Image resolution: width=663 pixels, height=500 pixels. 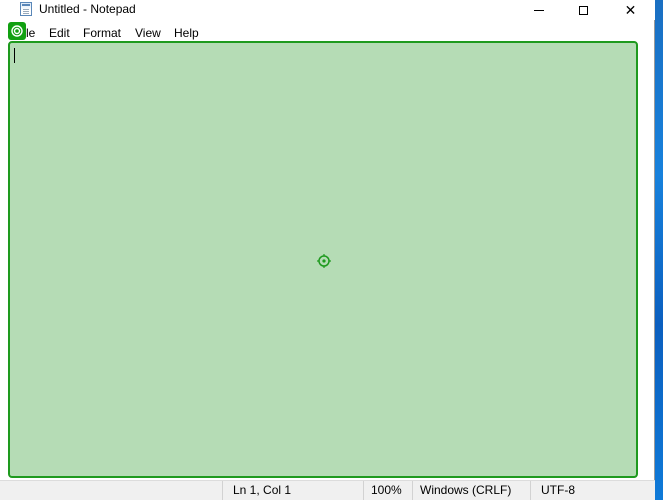 What do you see at coordinates (148, 33) in the screenshot?
I see `menu-view: View` at bounding box center [148, 33].